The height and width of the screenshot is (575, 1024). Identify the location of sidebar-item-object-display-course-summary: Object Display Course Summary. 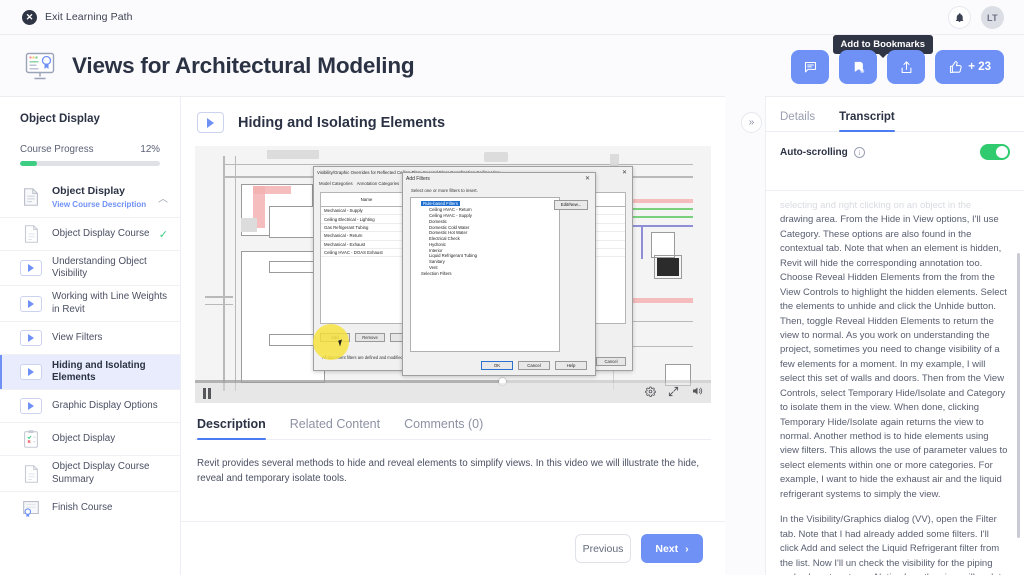
(90, 472).